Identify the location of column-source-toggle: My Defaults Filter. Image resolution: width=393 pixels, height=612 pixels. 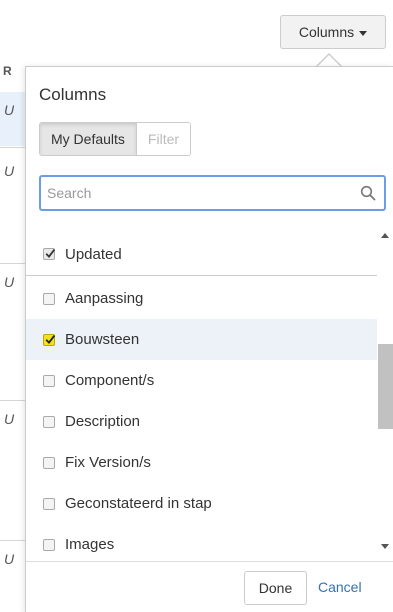
(115, 139).